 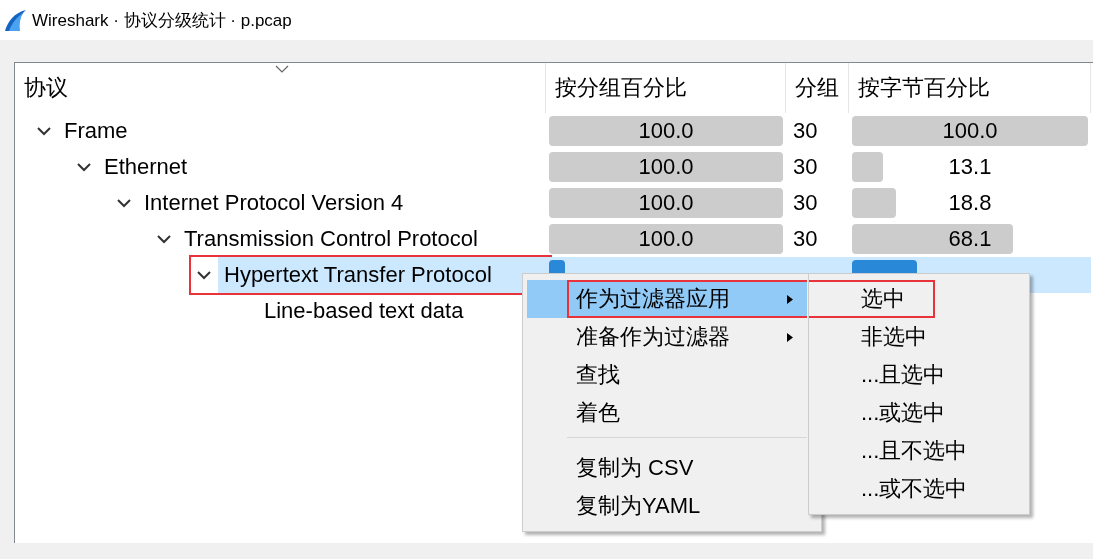 I want to click on window-title: Wireshark · 协议分级统计 · p.pcap, so click(x=162, y=20).